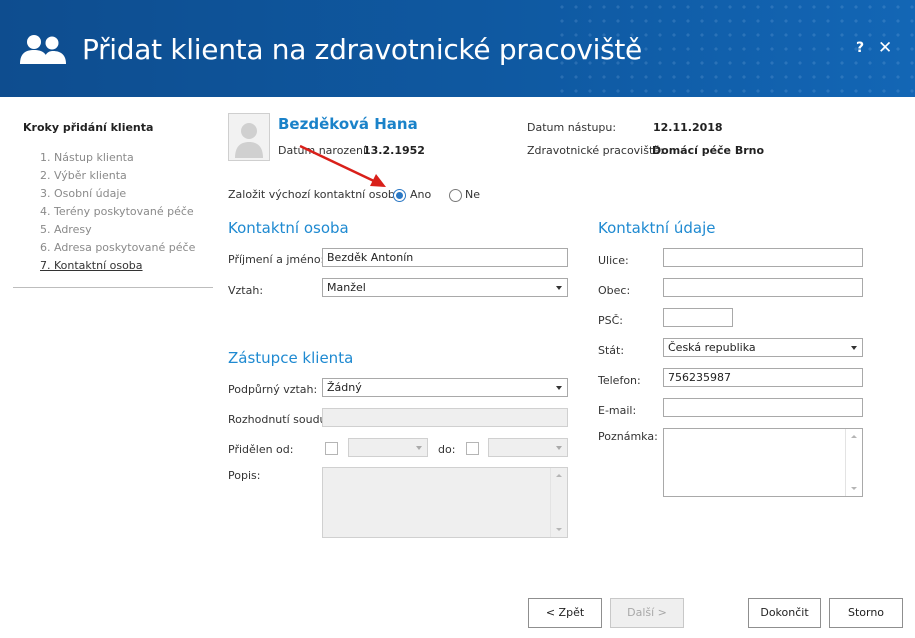 This screenshot has height=638, width=915. Describe the element at coordinates (279, 419) in the screenshot. I see `court-decision-label: Rozhodnutí soudu:` at that location.